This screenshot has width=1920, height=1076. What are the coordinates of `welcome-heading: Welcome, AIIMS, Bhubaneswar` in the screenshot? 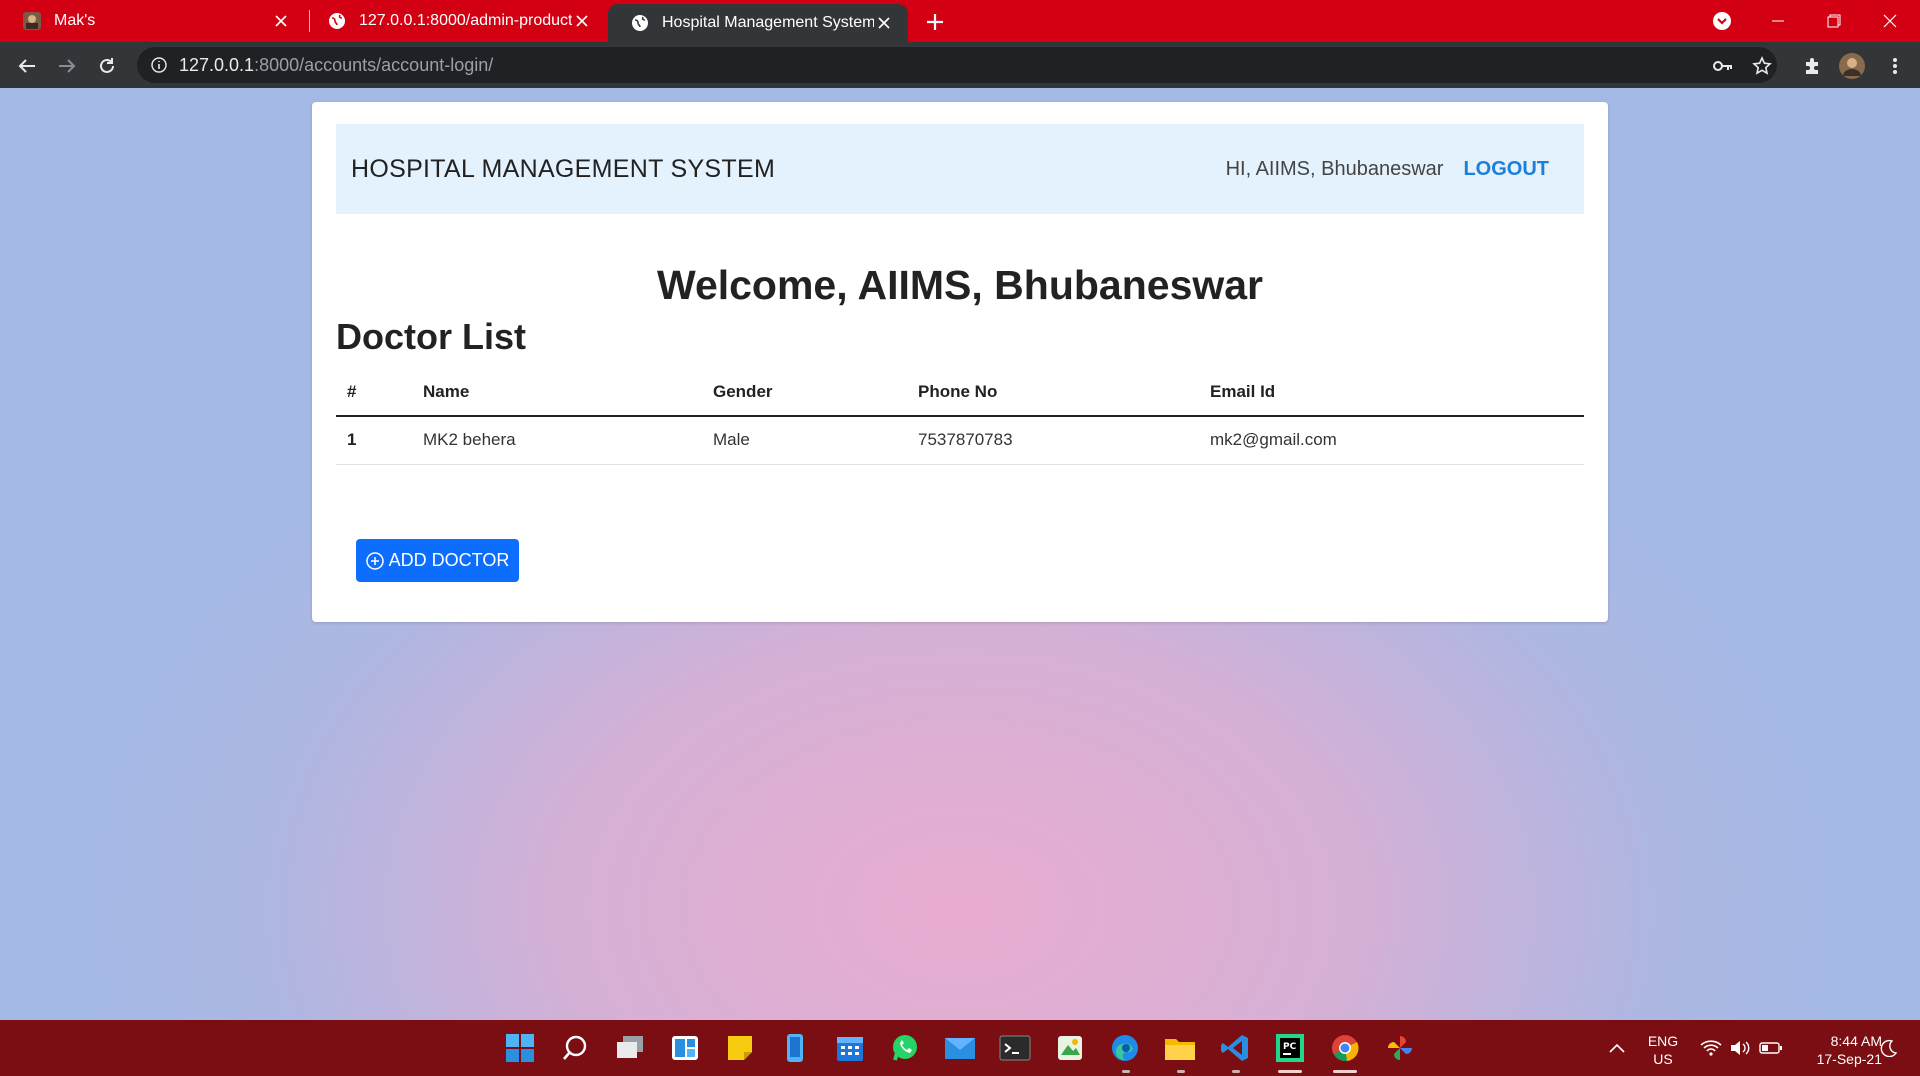 It's located at (960, 285).